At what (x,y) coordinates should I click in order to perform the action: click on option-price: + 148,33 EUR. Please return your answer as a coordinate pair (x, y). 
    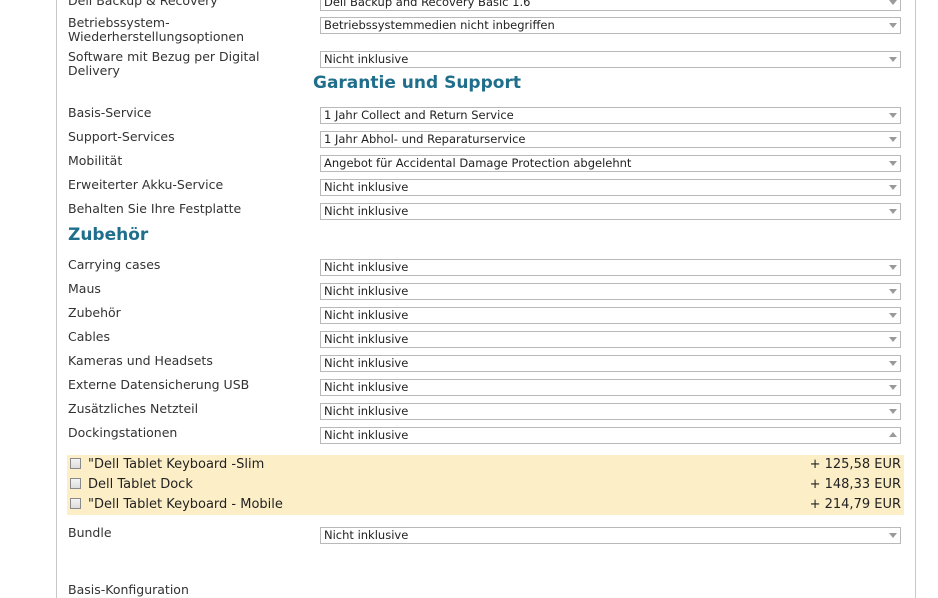
    Looking at the image, I should click on (855, 484).